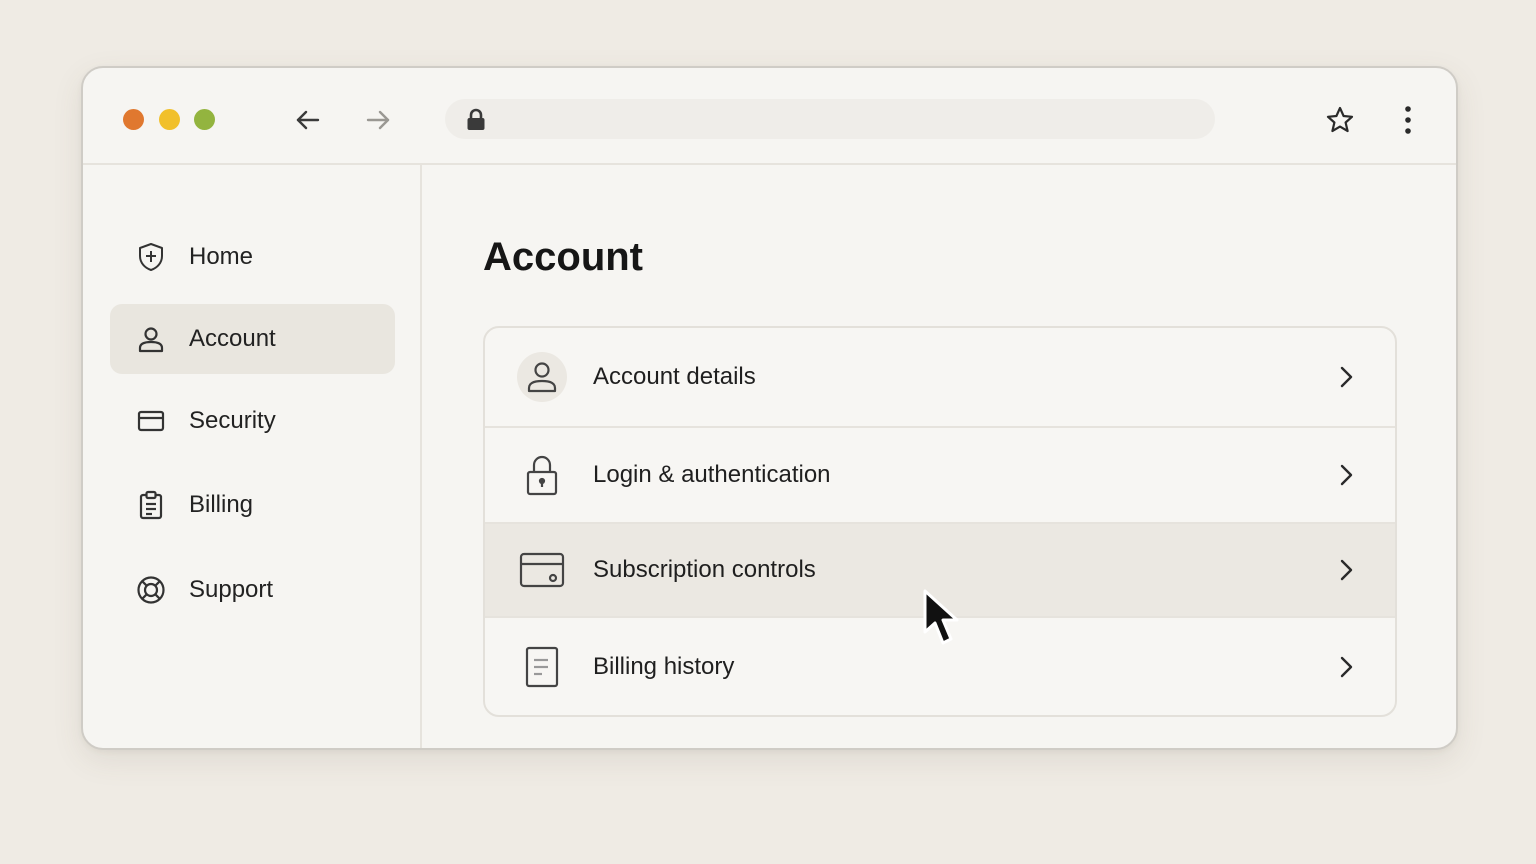 Image resolution: width=1536 pixels, height=864 pixels. I want to click on more-vertical-icon, so click(1408, 120).